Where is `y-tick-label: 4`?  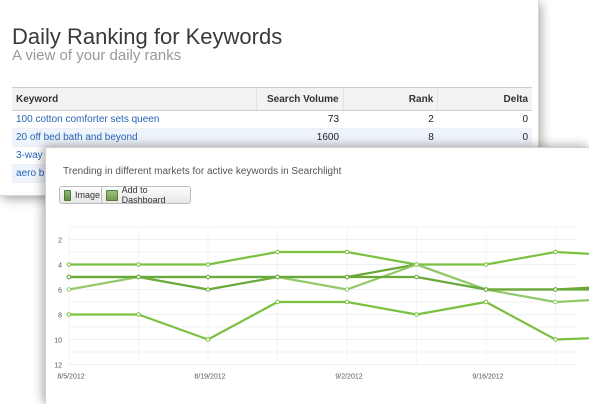
y-tick-label: 4 is located at coordinates (60, 266).